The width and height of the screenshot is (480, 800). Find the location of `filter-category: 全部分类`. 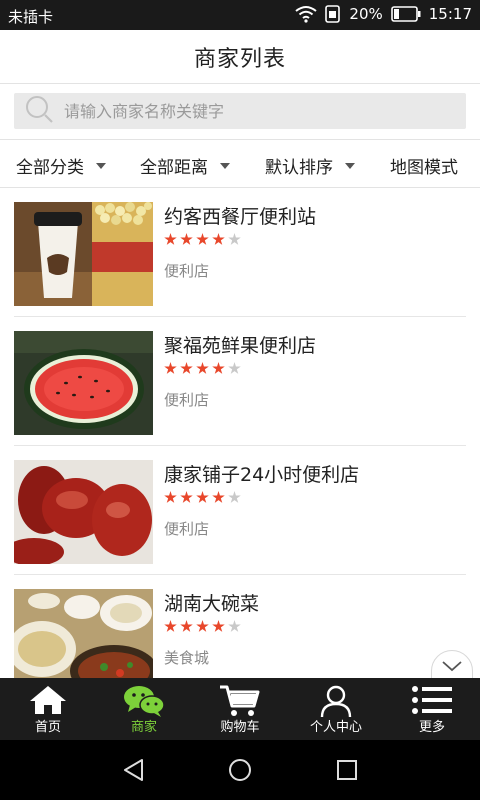

filter-category: 全部分类 is located at coordinates (61, 165).